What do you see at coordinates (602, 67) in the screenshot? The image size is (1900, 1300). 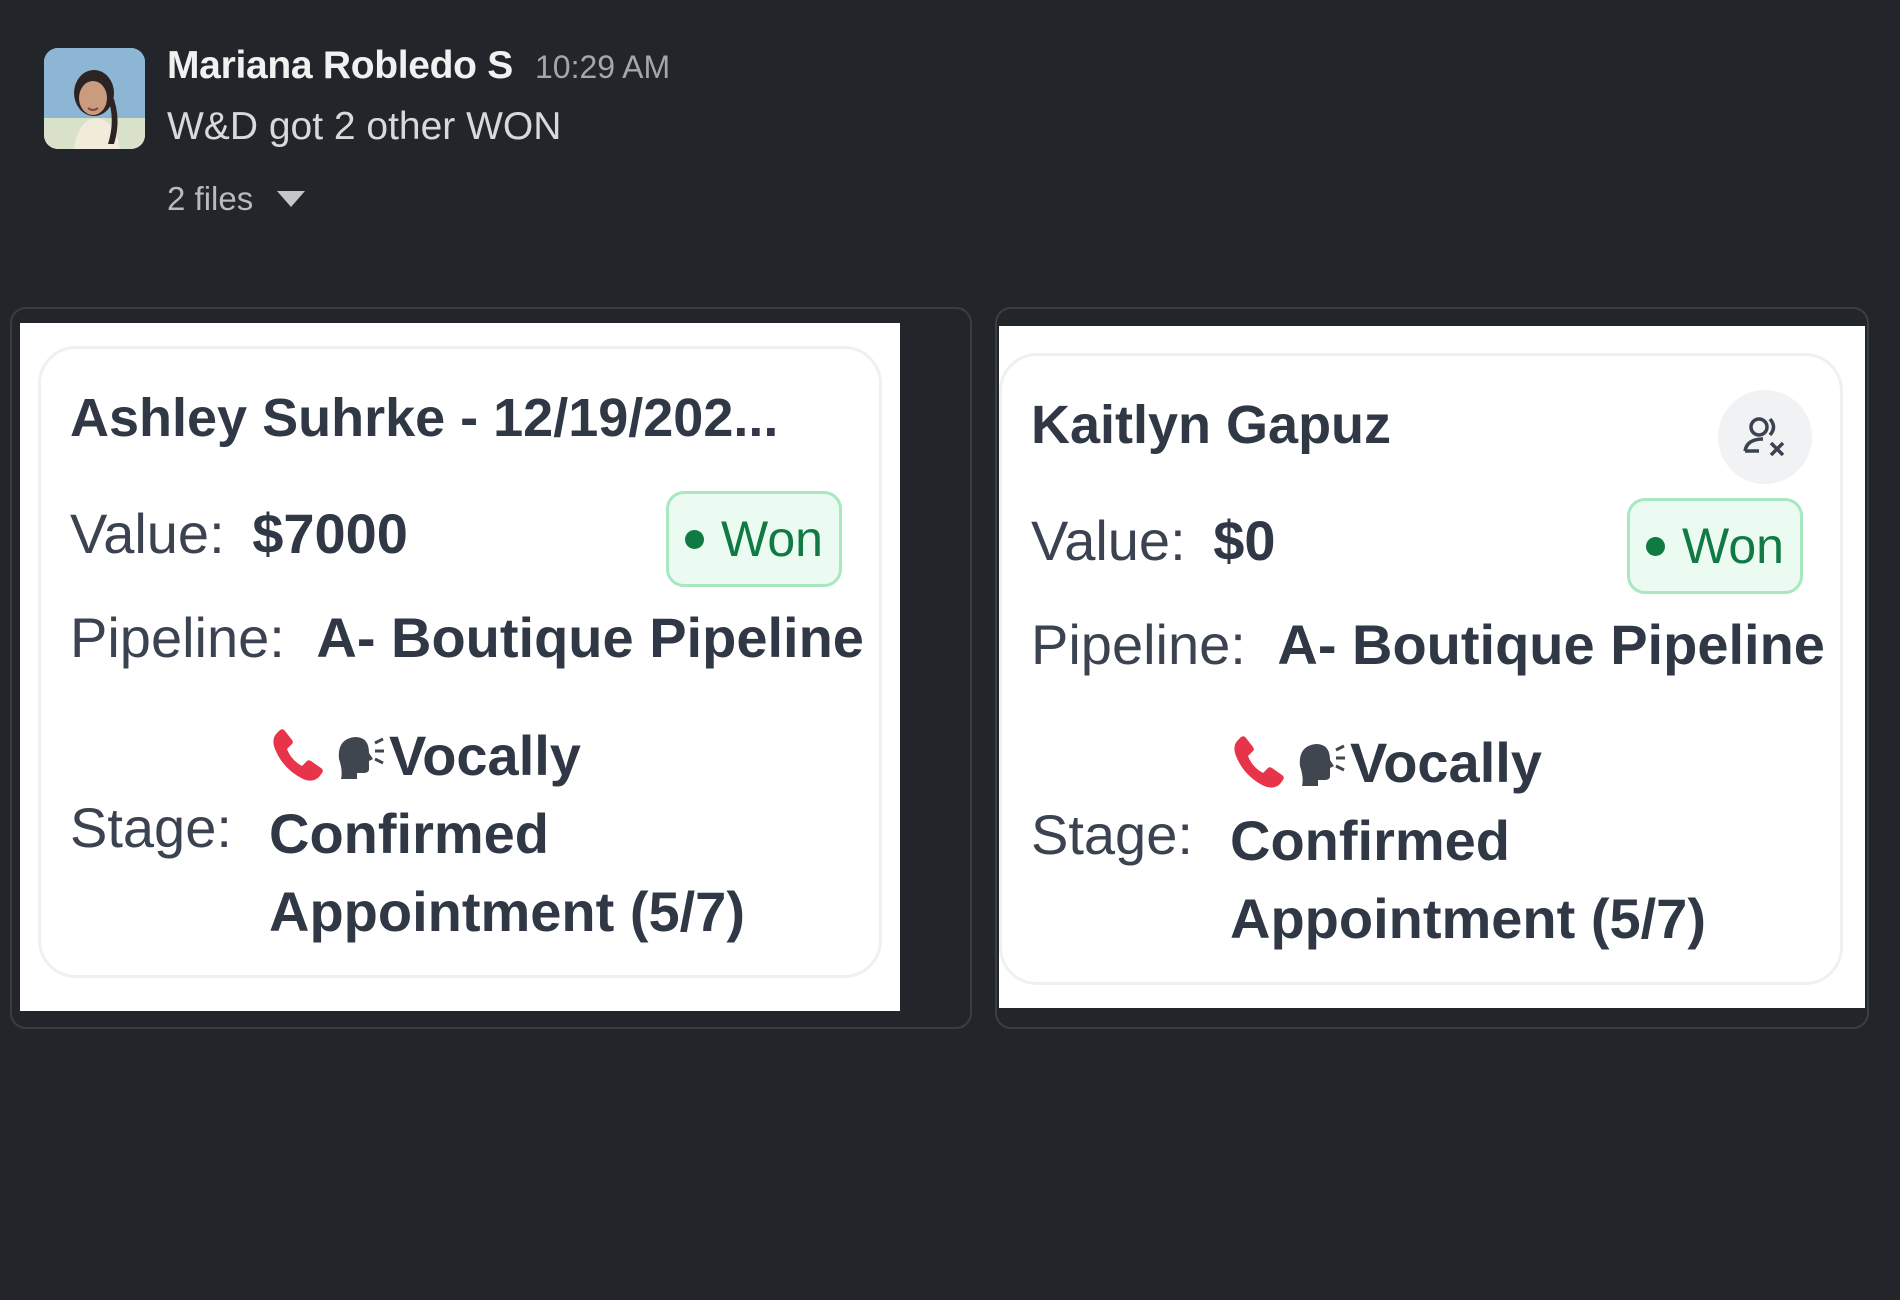 I see `message-timestamp: 10:29 AM` at bounding box center [602, 67].